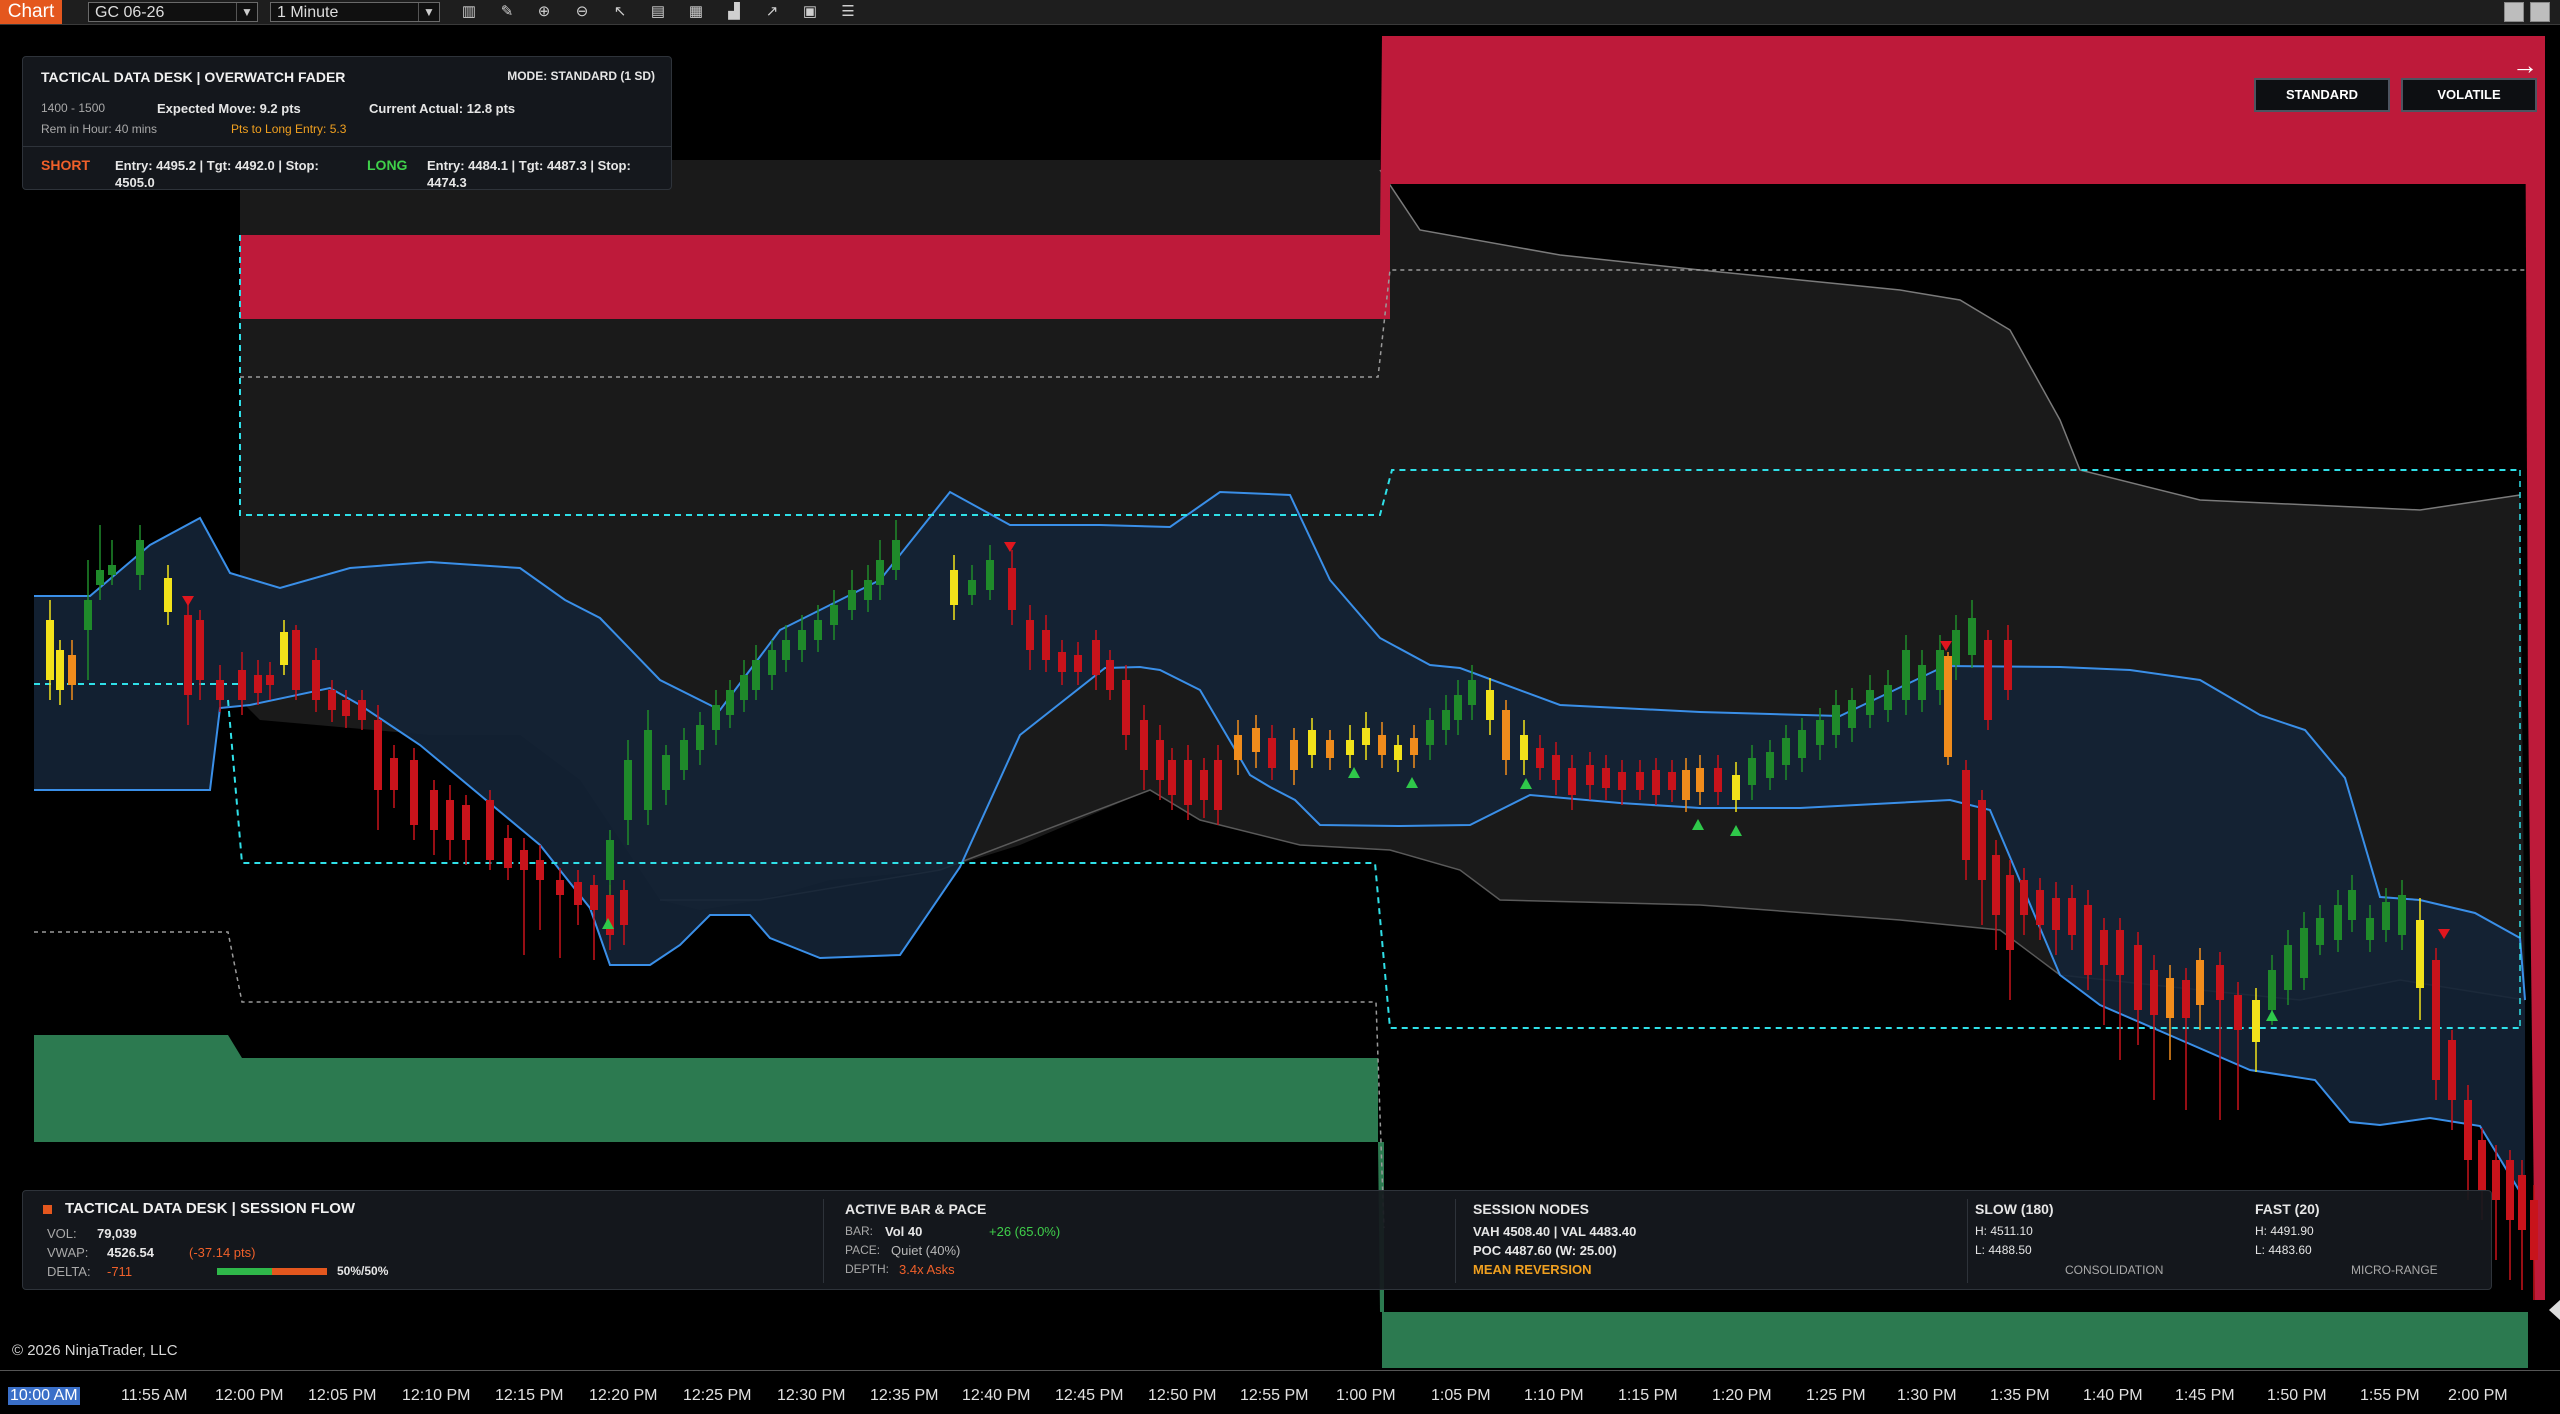 This screenshot has width=2560, height=1414. Describe the element at coordinates (529, 1395) in the screenshot. I see `x-tick-label: 12:15 PM` at that location.